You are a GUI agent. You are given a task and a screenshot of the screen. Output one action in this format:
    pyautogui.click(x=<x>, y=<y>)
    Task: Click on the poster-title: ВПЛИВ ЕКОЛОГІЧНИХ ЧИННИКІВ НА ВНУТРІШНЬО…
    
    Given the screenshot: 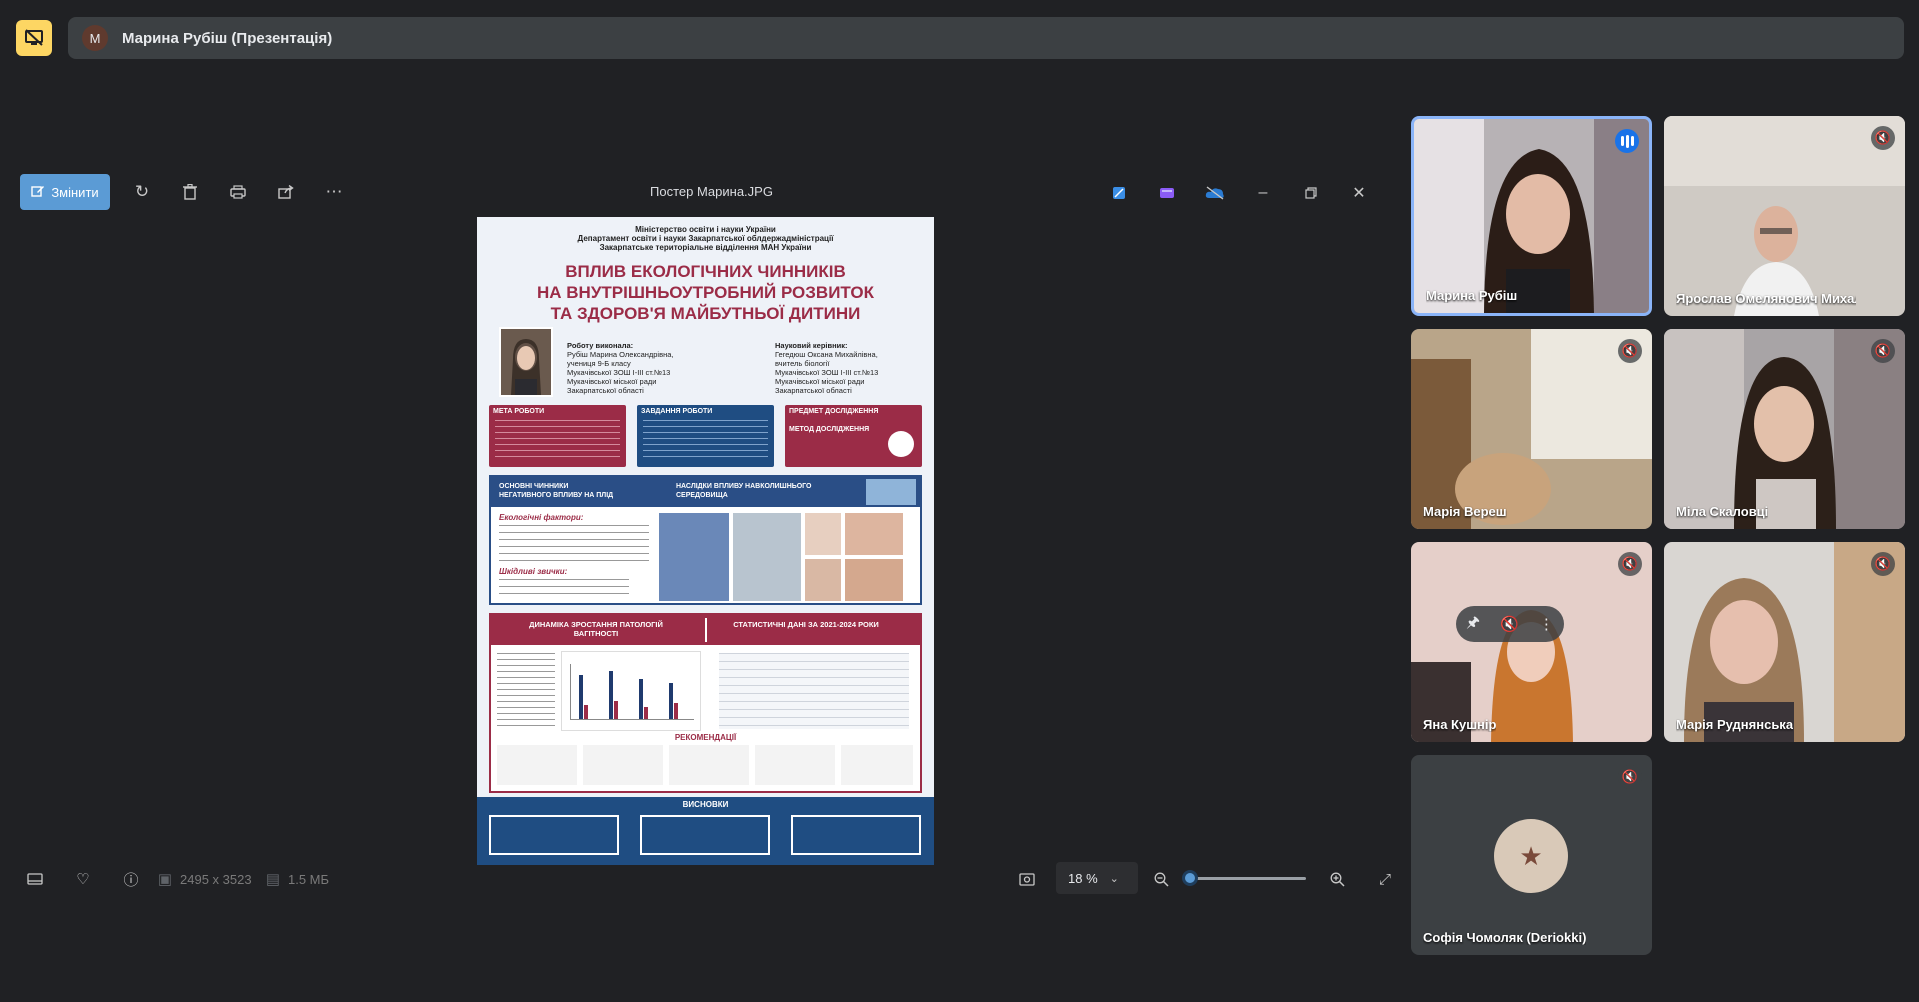 What is the action you would take?
    pyautogui.click(x=705, y=292)
    